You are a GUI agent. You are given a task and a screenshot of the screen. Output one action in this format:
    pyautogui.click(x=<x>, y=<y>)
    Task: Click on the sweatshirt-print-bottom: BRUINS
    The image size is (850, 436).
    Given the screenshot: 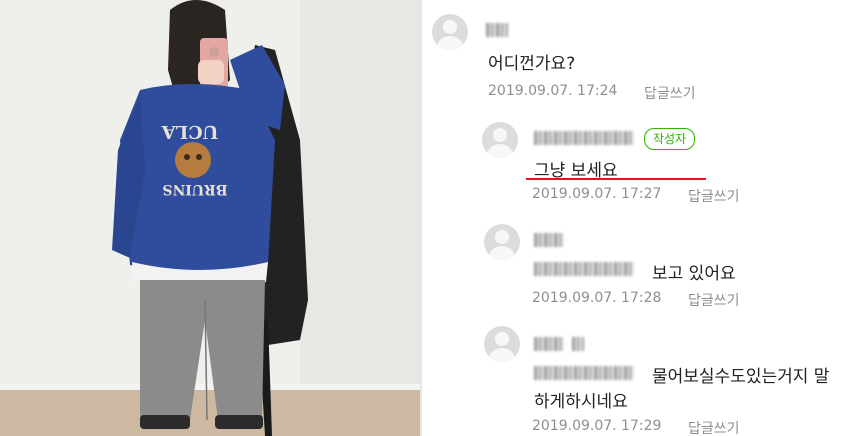 What is the action you would take?
    pyautogui.click(x=194, y=189)
    